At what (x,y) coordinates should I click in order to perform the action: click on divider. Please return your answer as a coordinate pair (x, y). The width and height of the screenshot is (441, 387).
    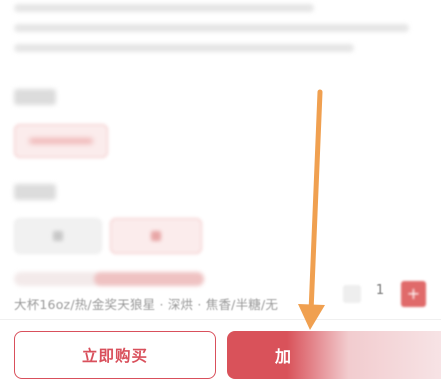
    Looking at the image, I should click on (220, 319).